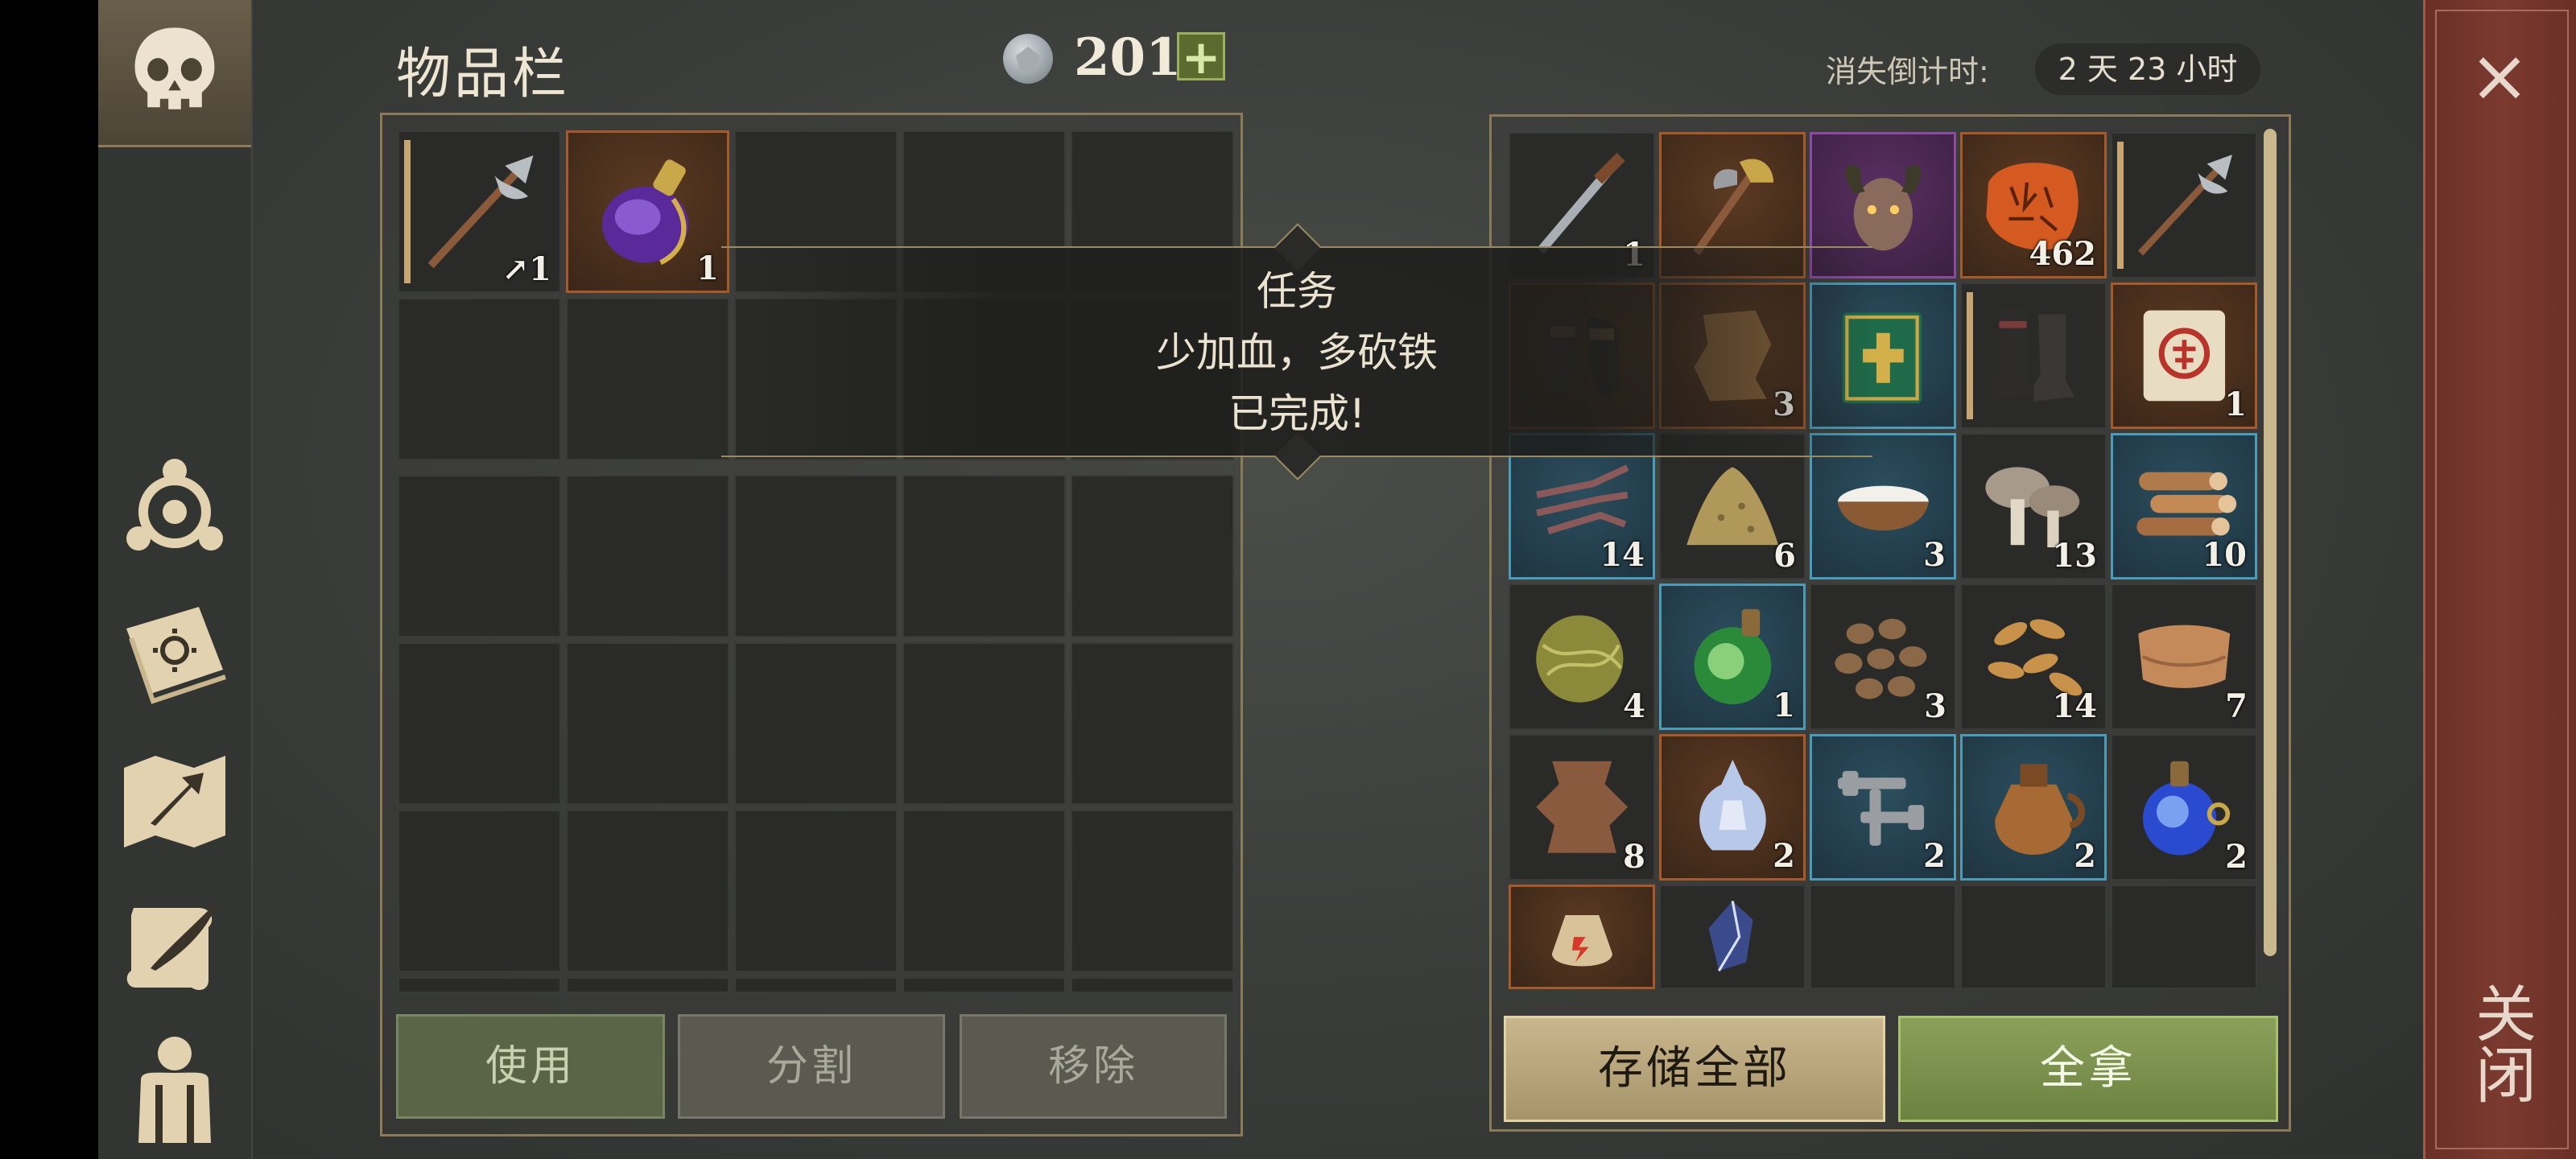 This screenshot has width=2576, height=1159. I want to click on sidebar-item-character, so click(174, 1087).